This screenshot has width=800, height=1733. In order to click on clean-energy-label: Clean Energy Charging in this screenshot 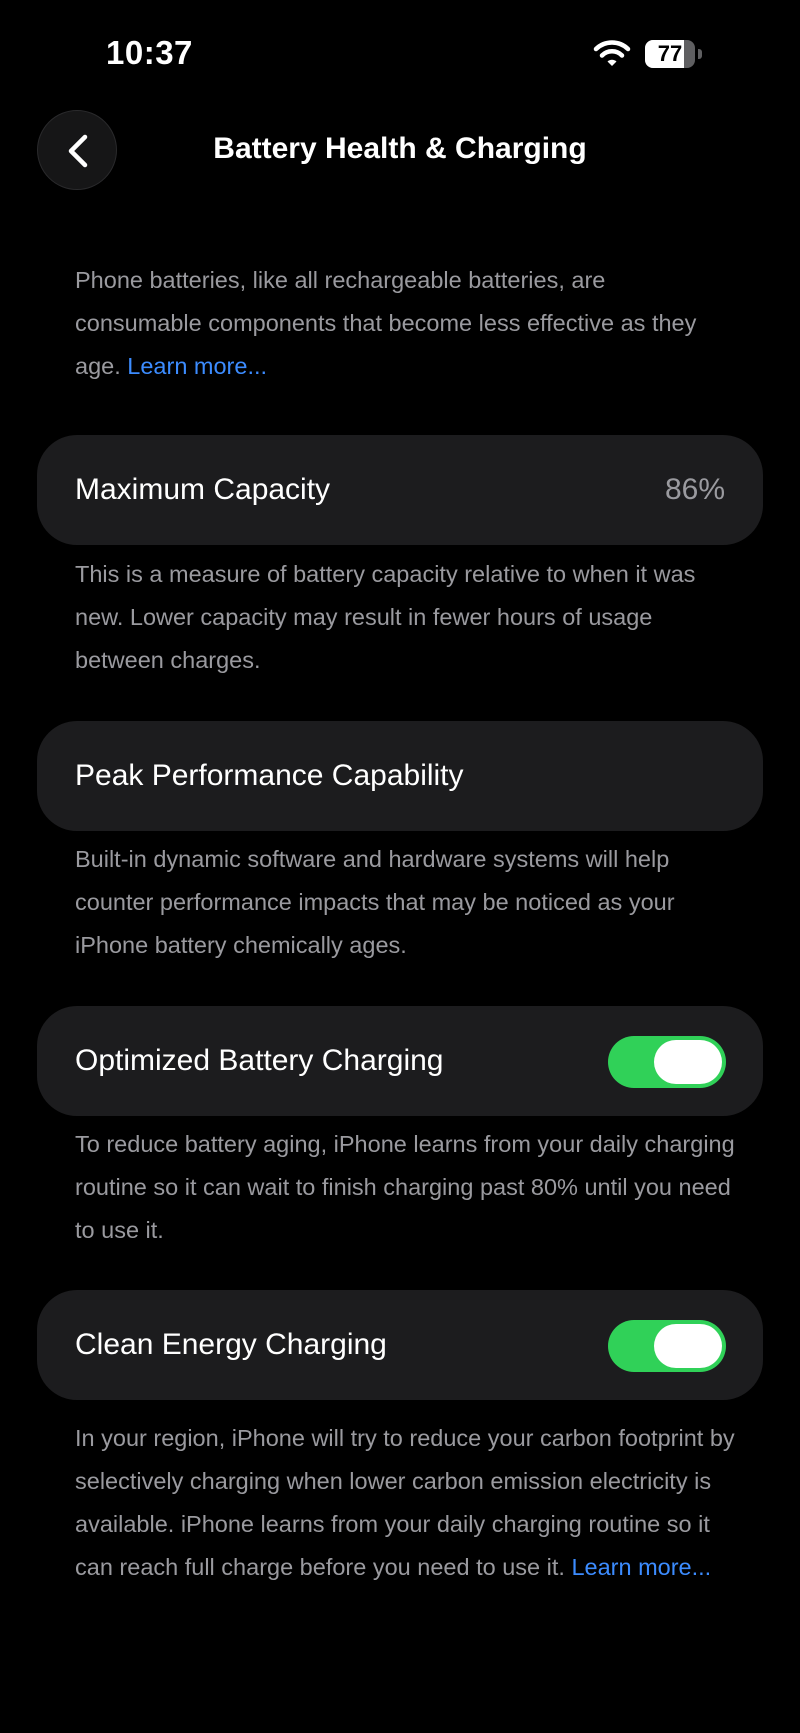, I will do `click(231, 1344)`.